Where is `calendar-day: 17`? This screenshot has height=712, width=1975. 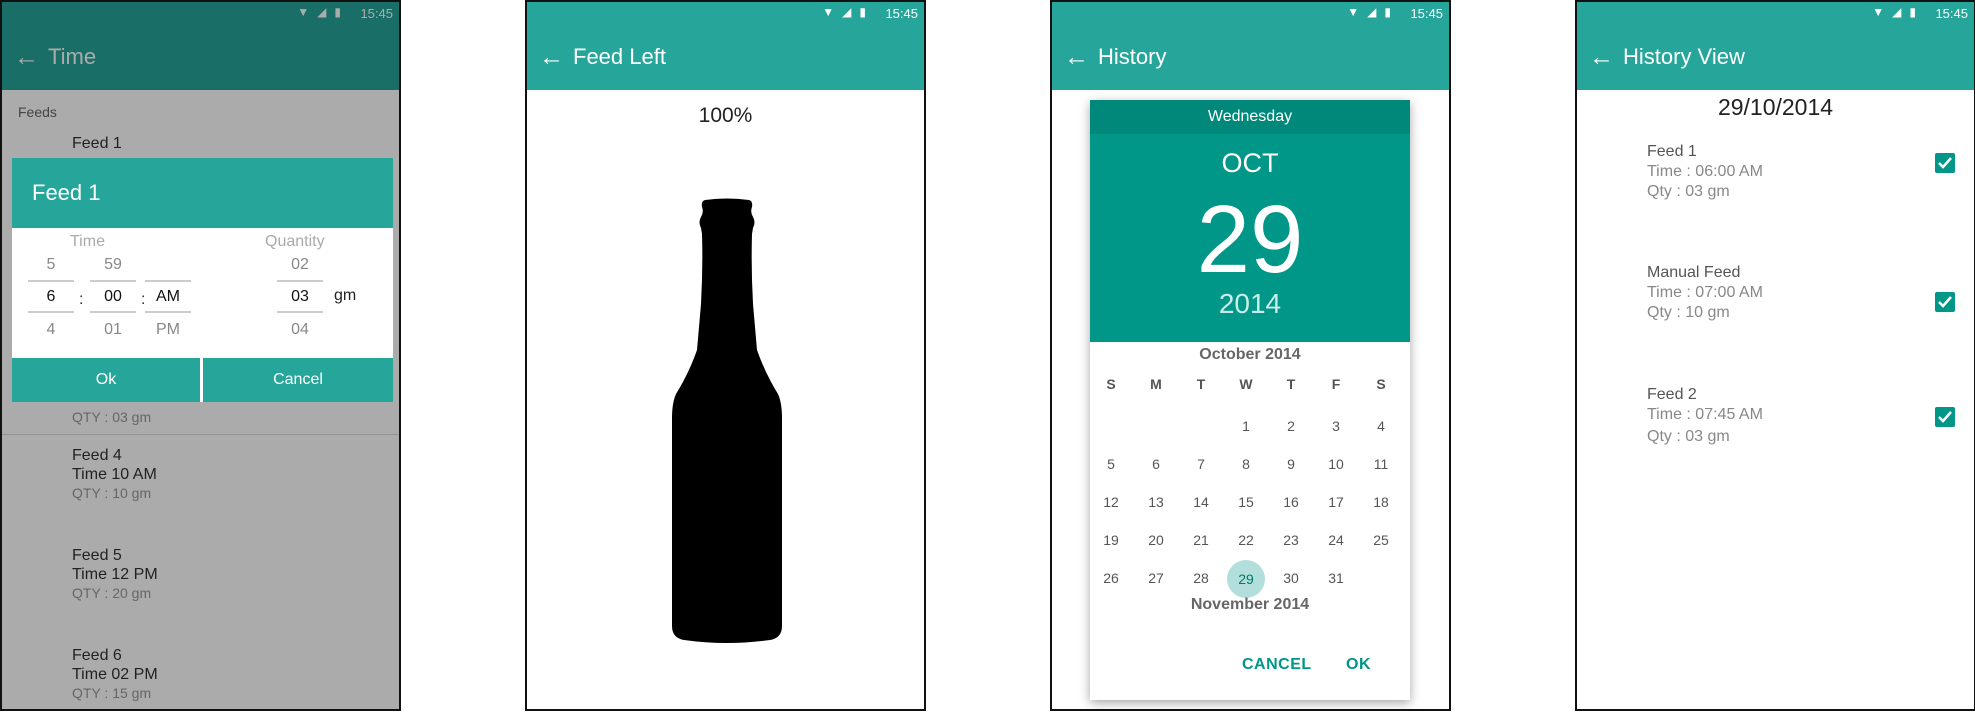
calendar-day: 17 is located at coordinates (1336, 502).